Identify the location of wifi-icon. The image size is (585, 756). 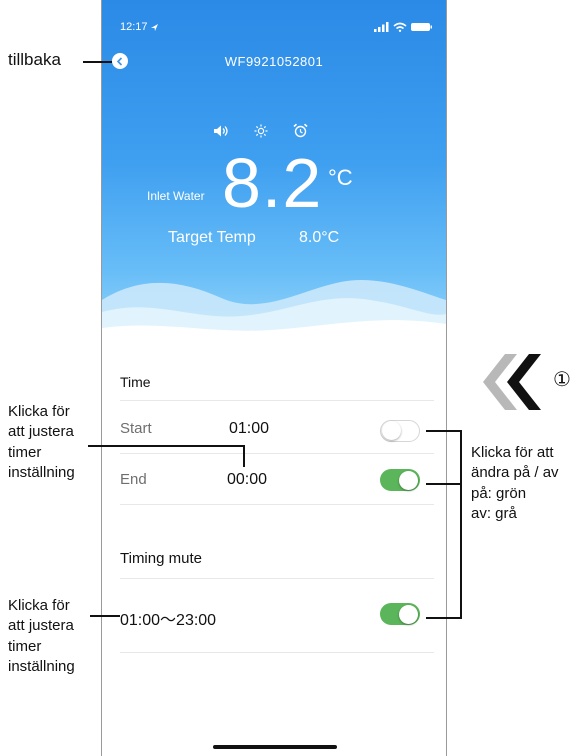
(400, 27).